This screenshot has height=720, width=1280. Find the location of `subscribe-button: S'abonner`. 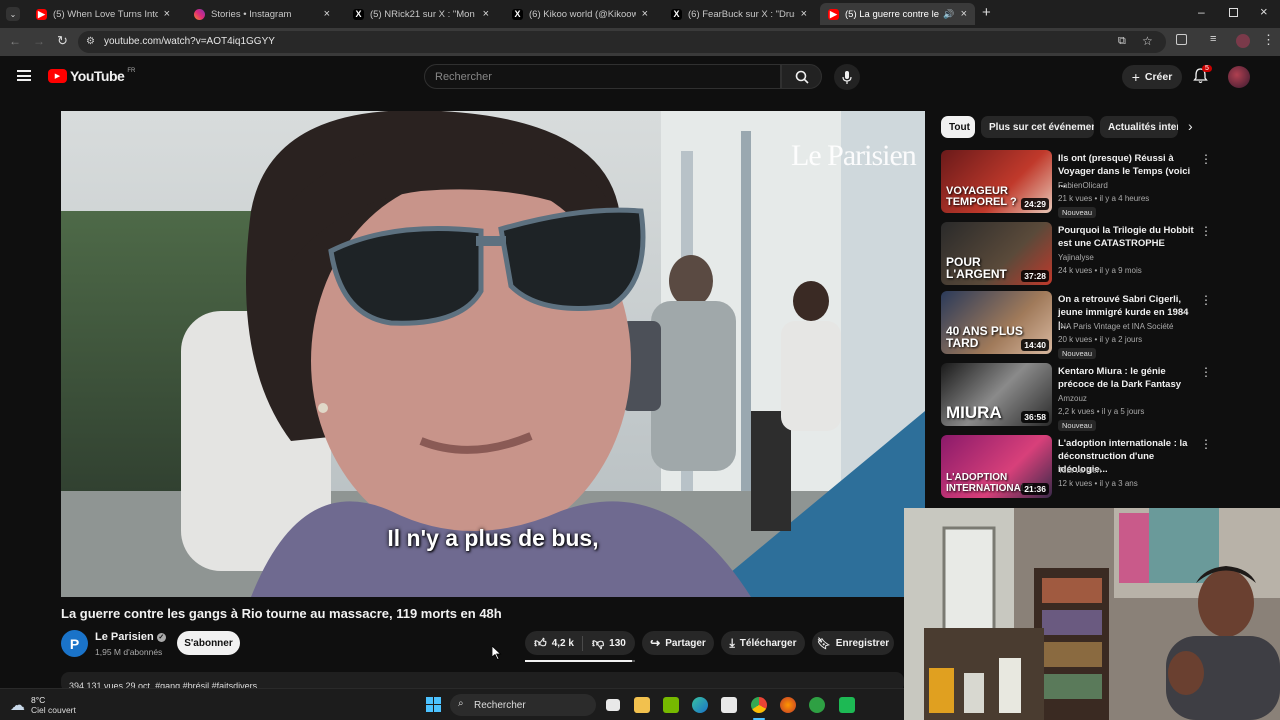

subscribe-button: S'abonner is located at coordinates (208, 643).